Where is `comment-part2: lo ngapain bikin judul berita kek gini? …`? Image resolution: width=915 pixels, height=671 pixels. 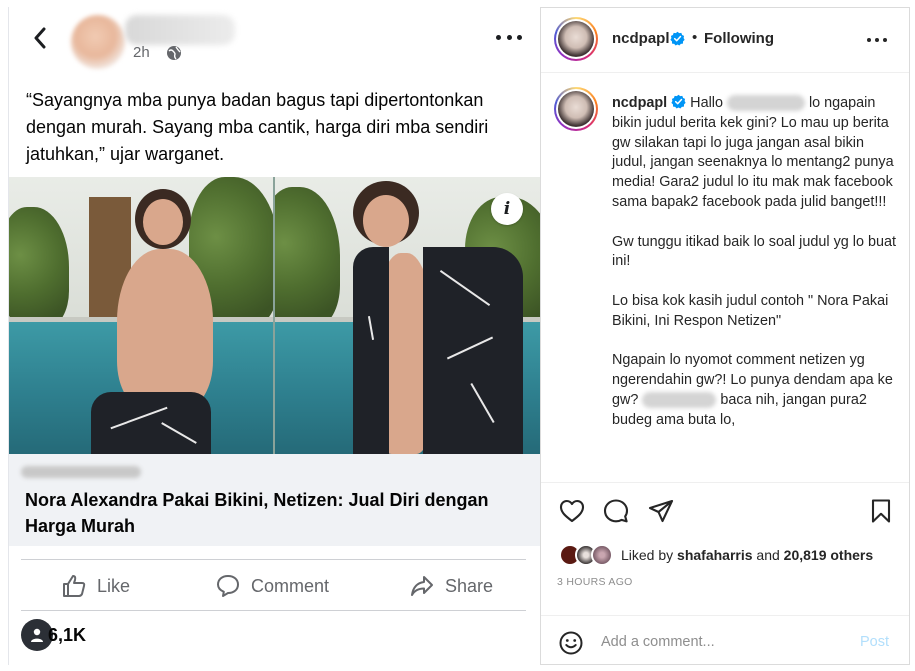 comment-part2: lo ngapain bikin judul berita kek gini? … is located at coordinates (754, 251).